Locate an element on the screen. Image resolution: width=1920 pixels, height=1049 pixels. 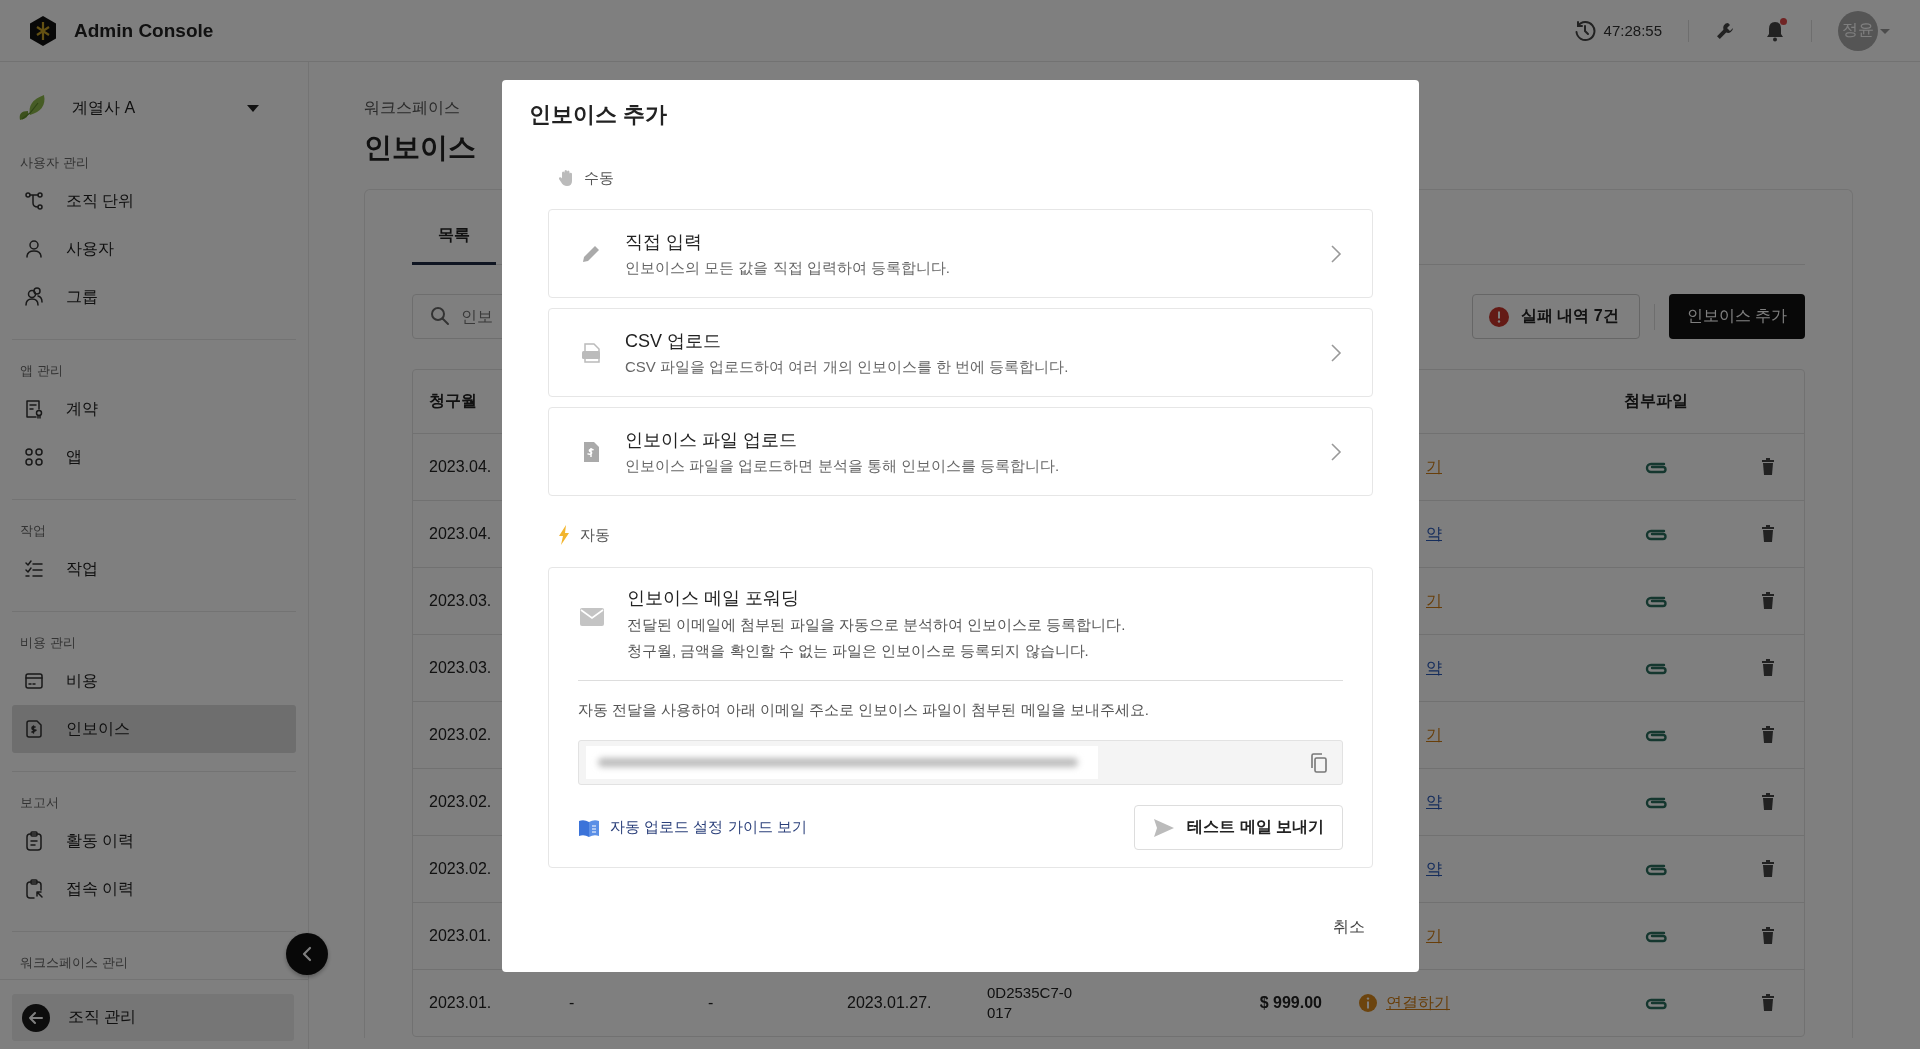
chevron-left-icon is located at coordinates (307, 954).